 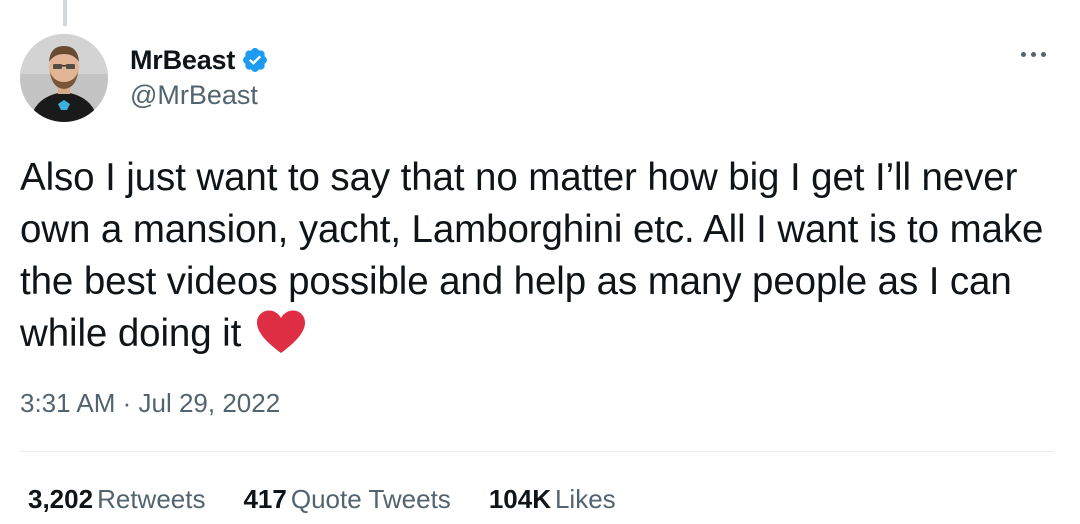 I want to click on red-heart-emoji-icon, so click(x=281, y=332).